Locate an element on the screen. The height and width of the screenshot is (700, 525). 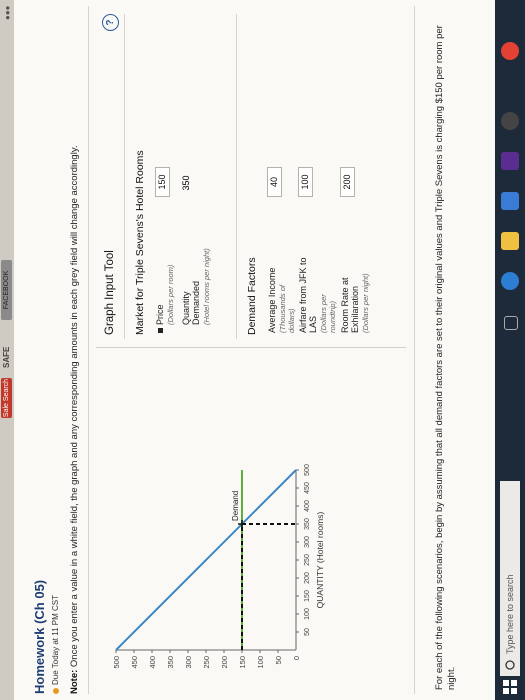
file-explorer-icon is located at coordinates (510, 241).